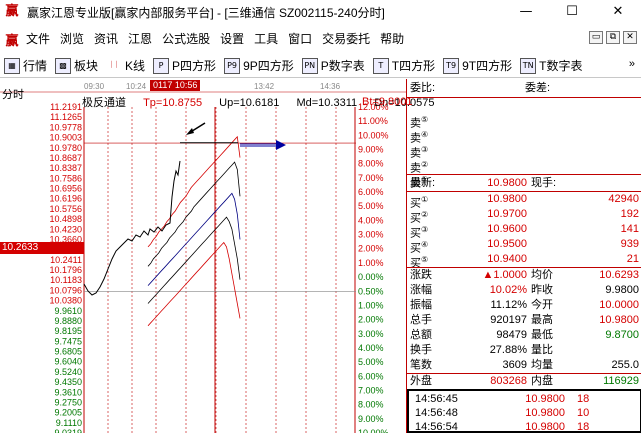 The height and width of the screenshot is (433, 641). What do you see at coordinates (623, 199) in the screenshot?
I see `buy-volume: 42940` at bounding box center [623, 199].